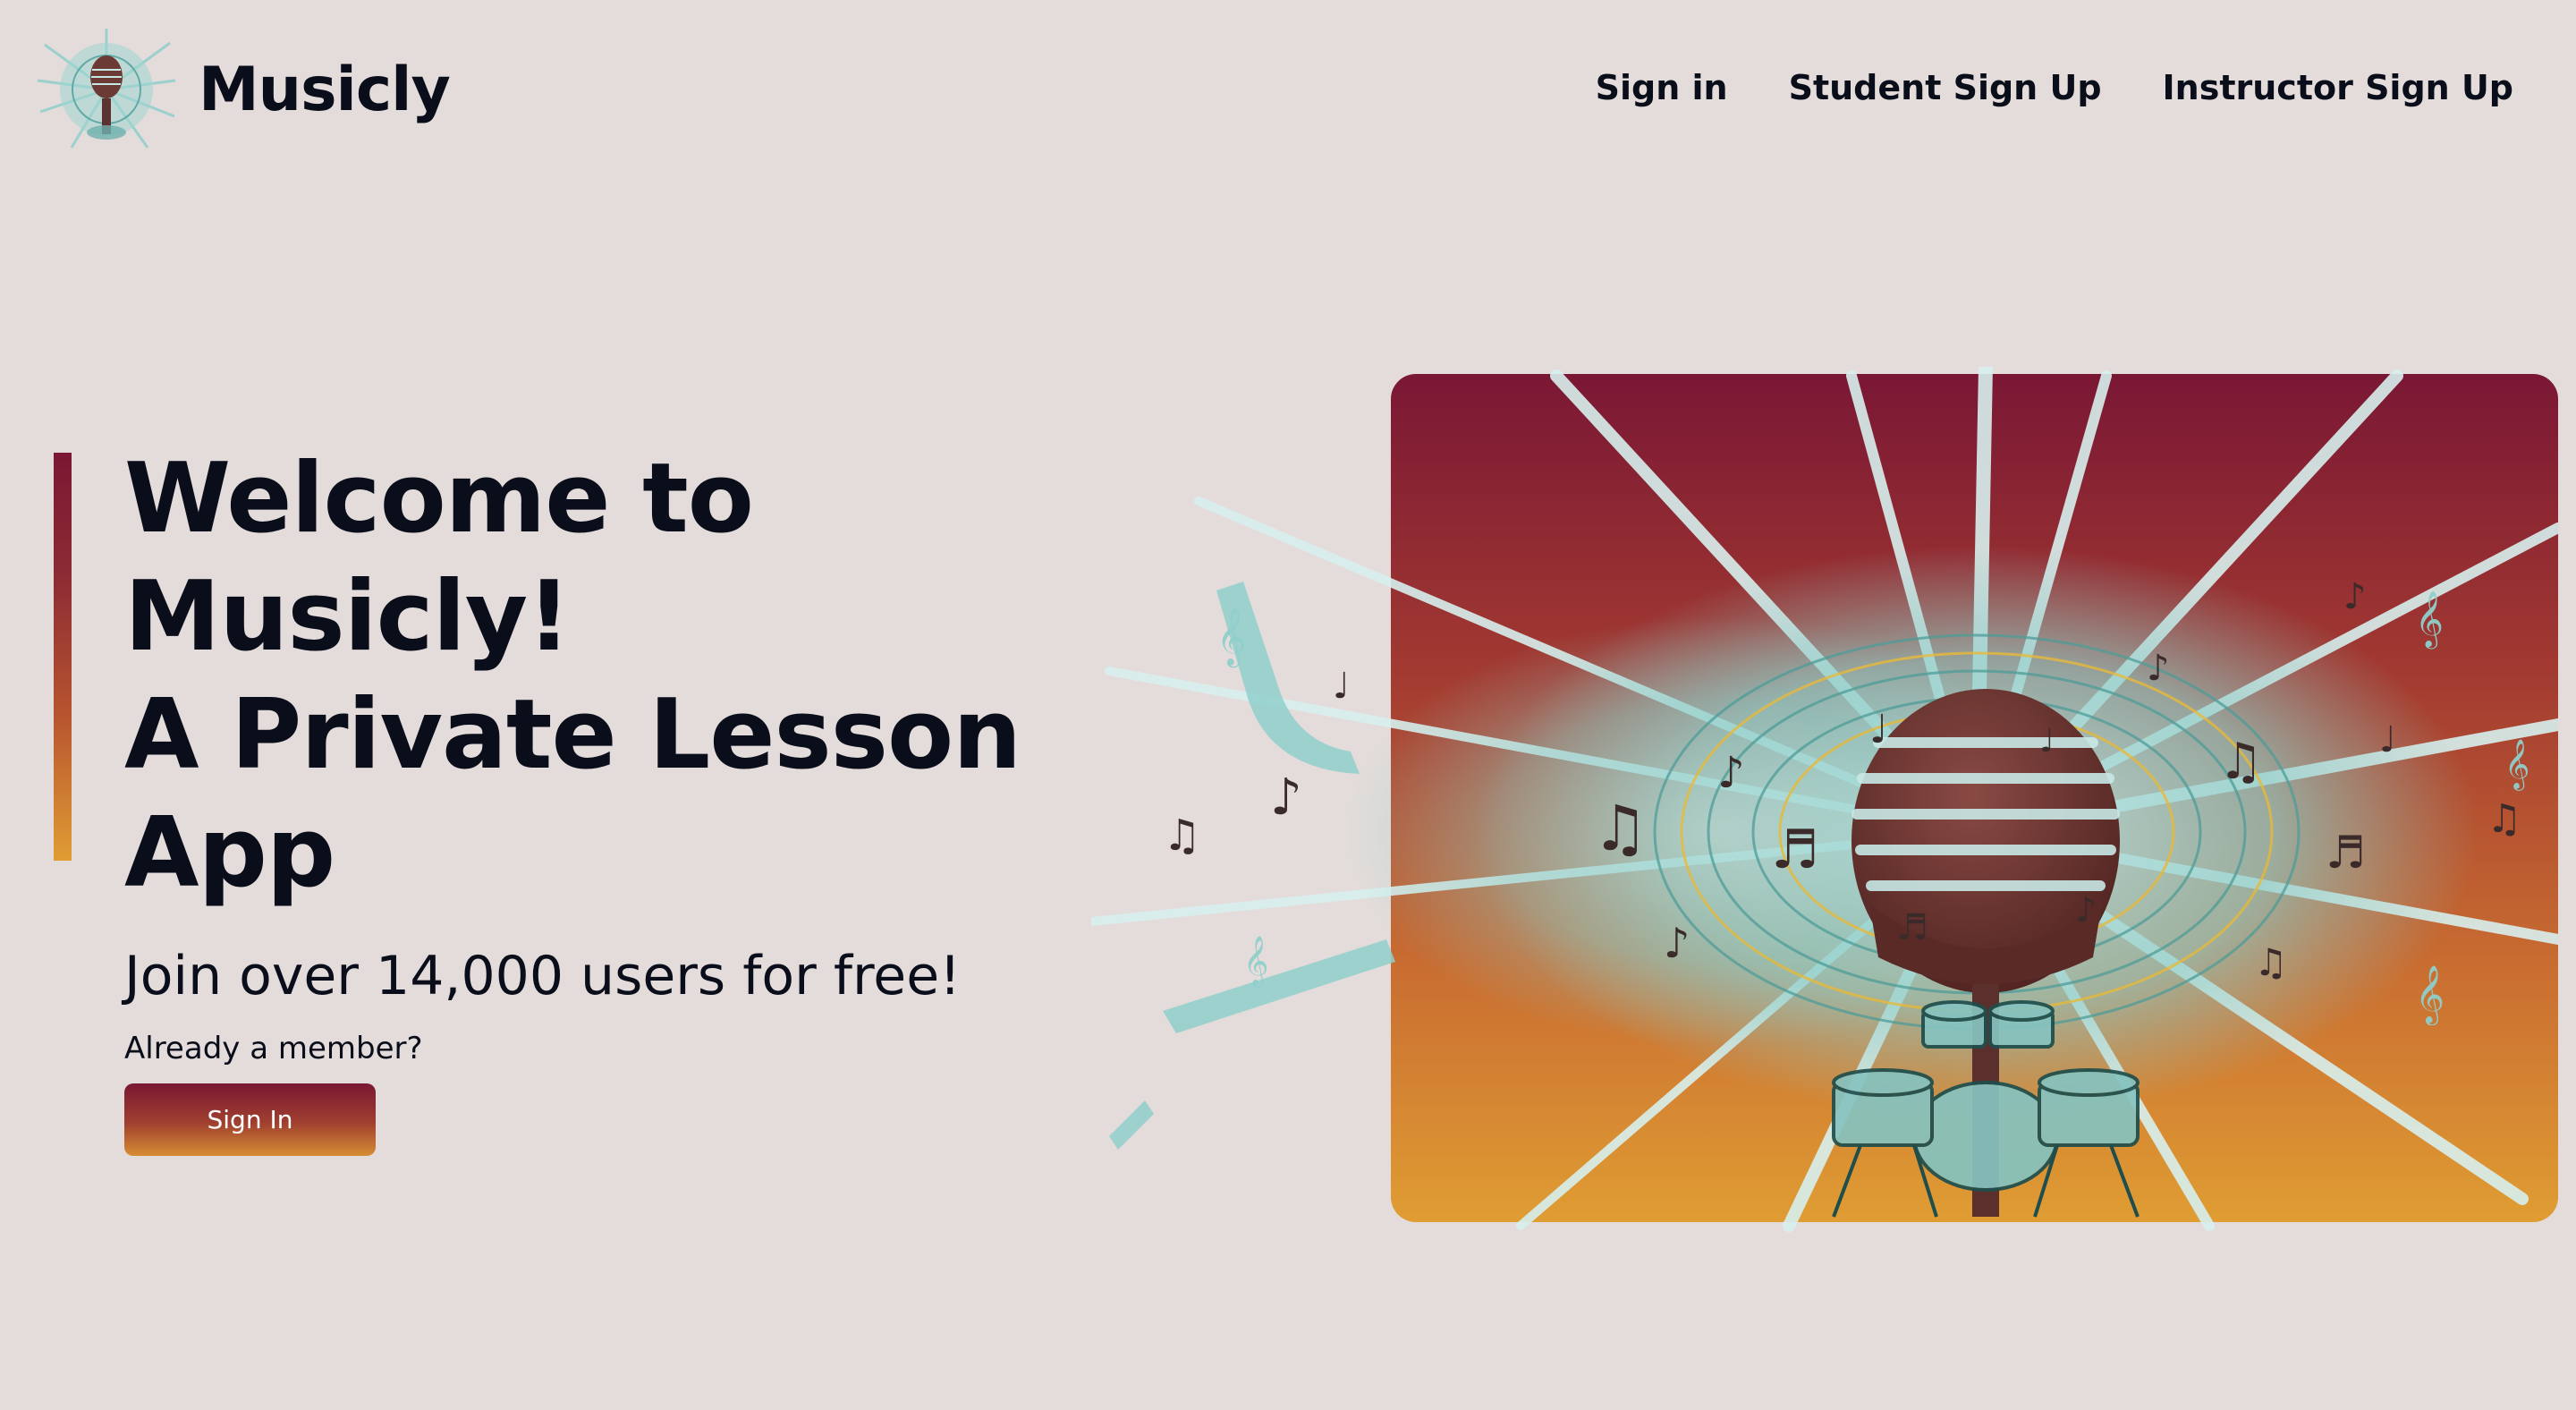  Describe the element at coordinates (250, 1120) in the screenshot. I see `sign-in-button: Sign In` at that location.